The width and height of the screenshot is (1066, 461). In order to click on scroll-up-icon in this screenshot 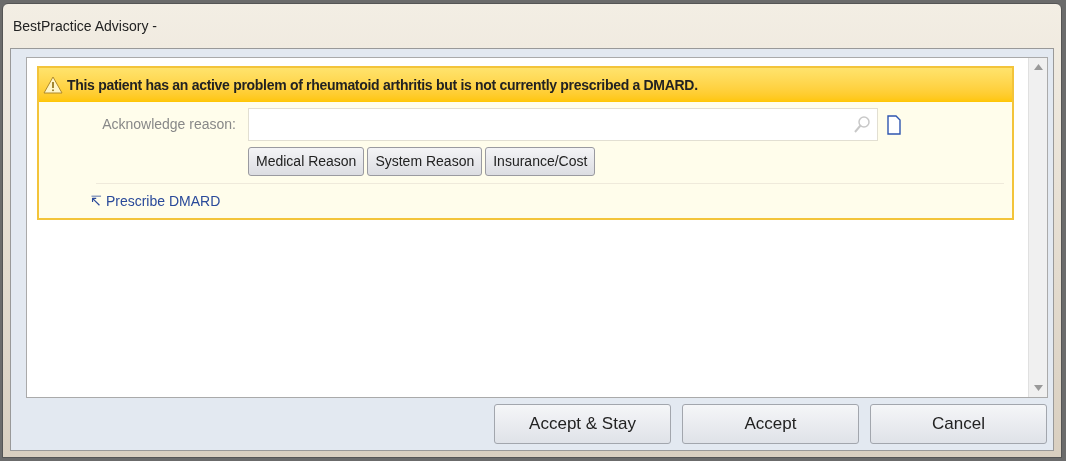, I will do `click(1038, 67)`.